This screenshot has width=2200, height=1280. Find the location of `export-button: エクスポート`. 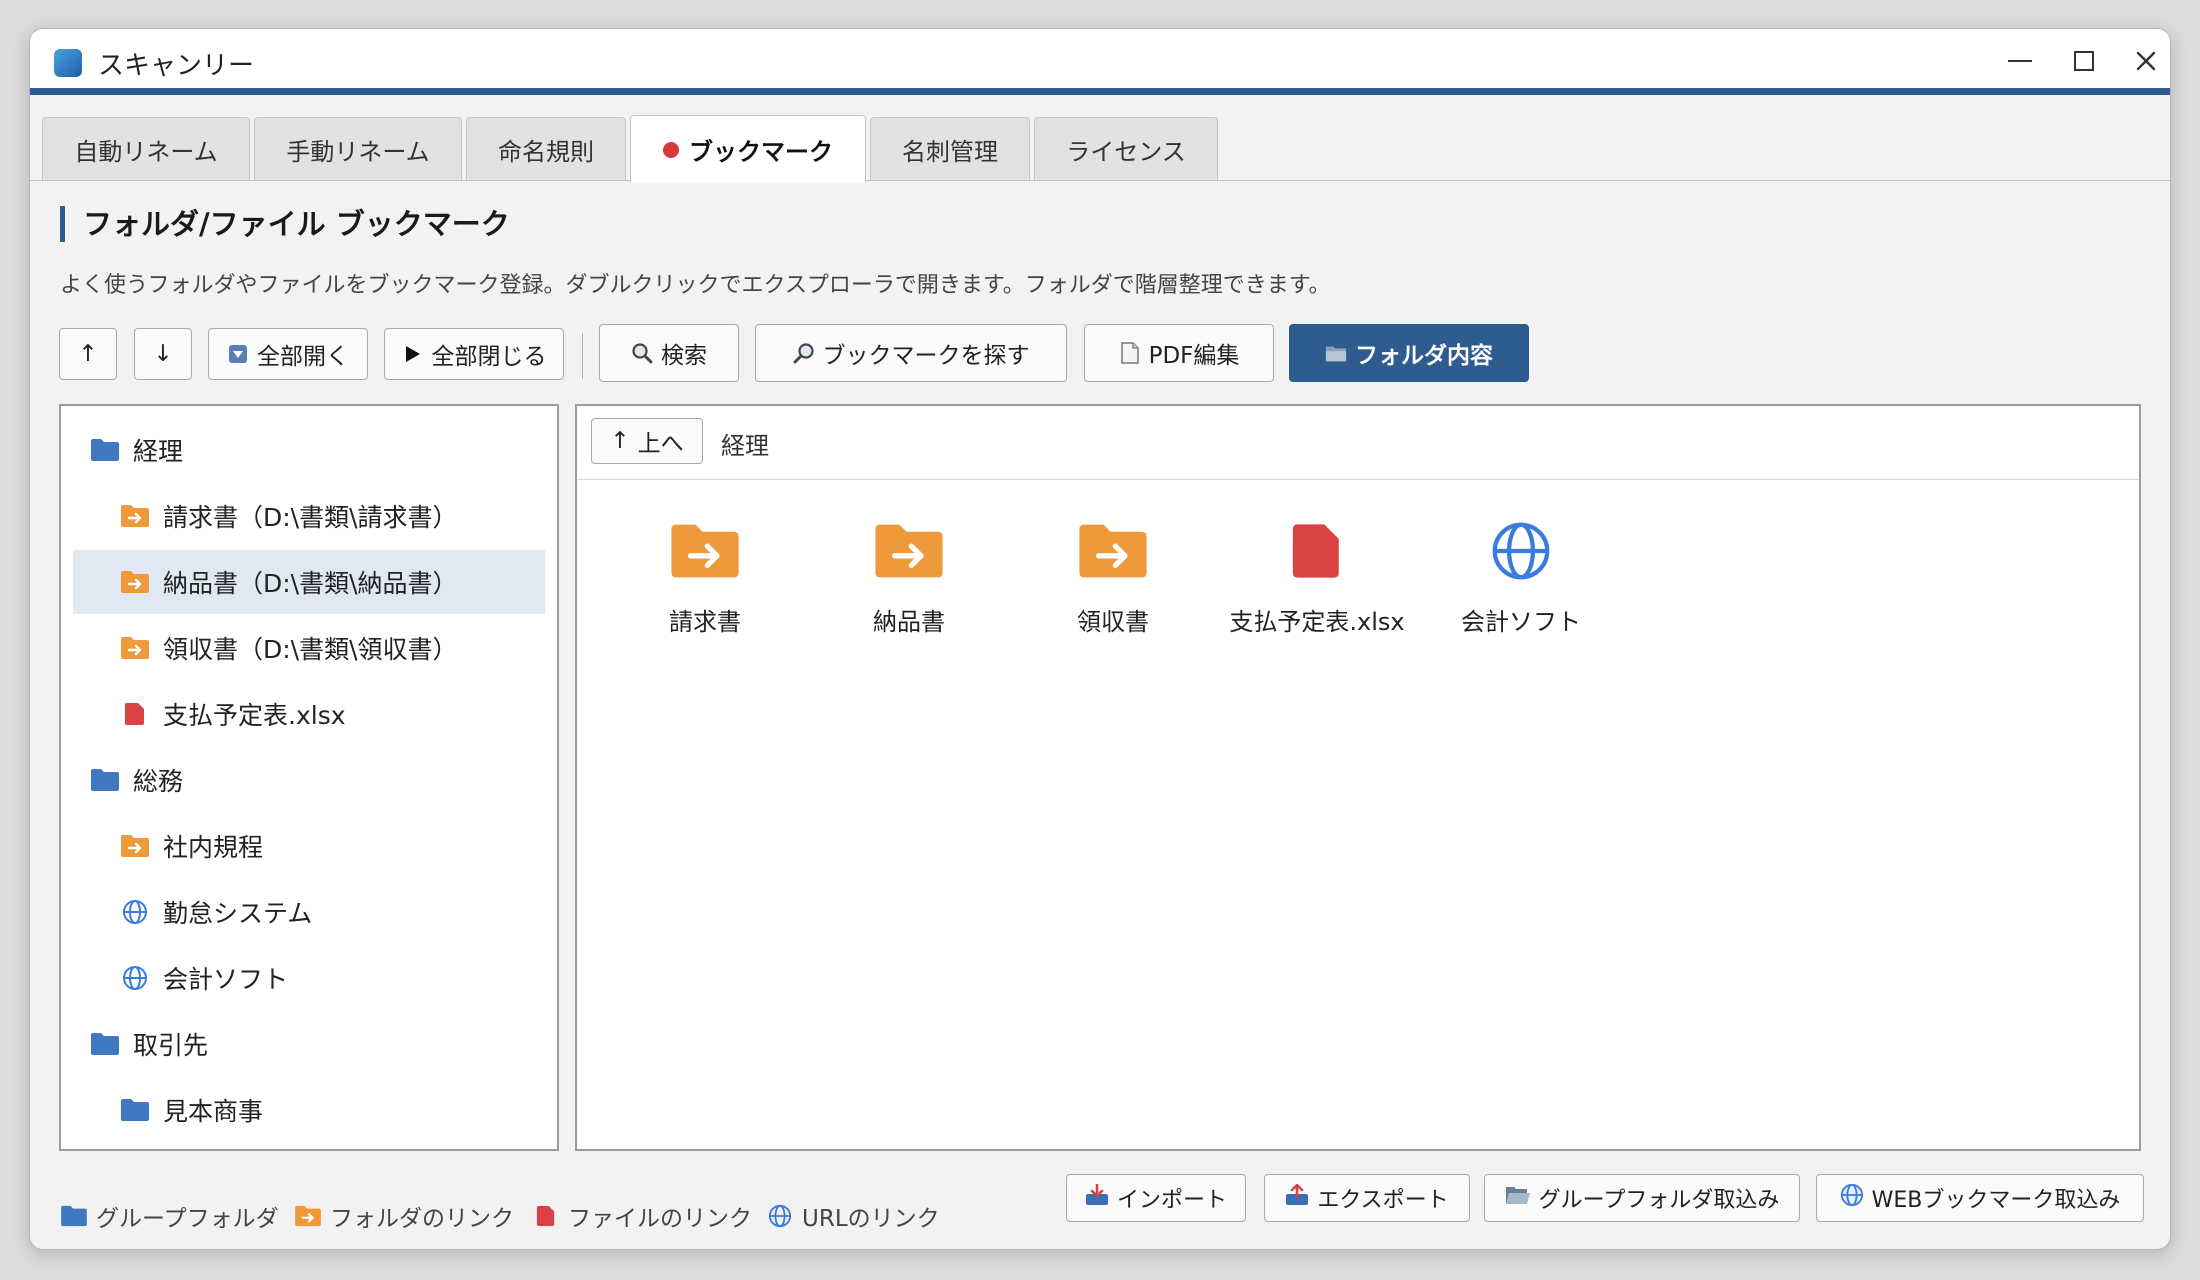

export-button: エクスポート is located at coordinates (1367, 1198).